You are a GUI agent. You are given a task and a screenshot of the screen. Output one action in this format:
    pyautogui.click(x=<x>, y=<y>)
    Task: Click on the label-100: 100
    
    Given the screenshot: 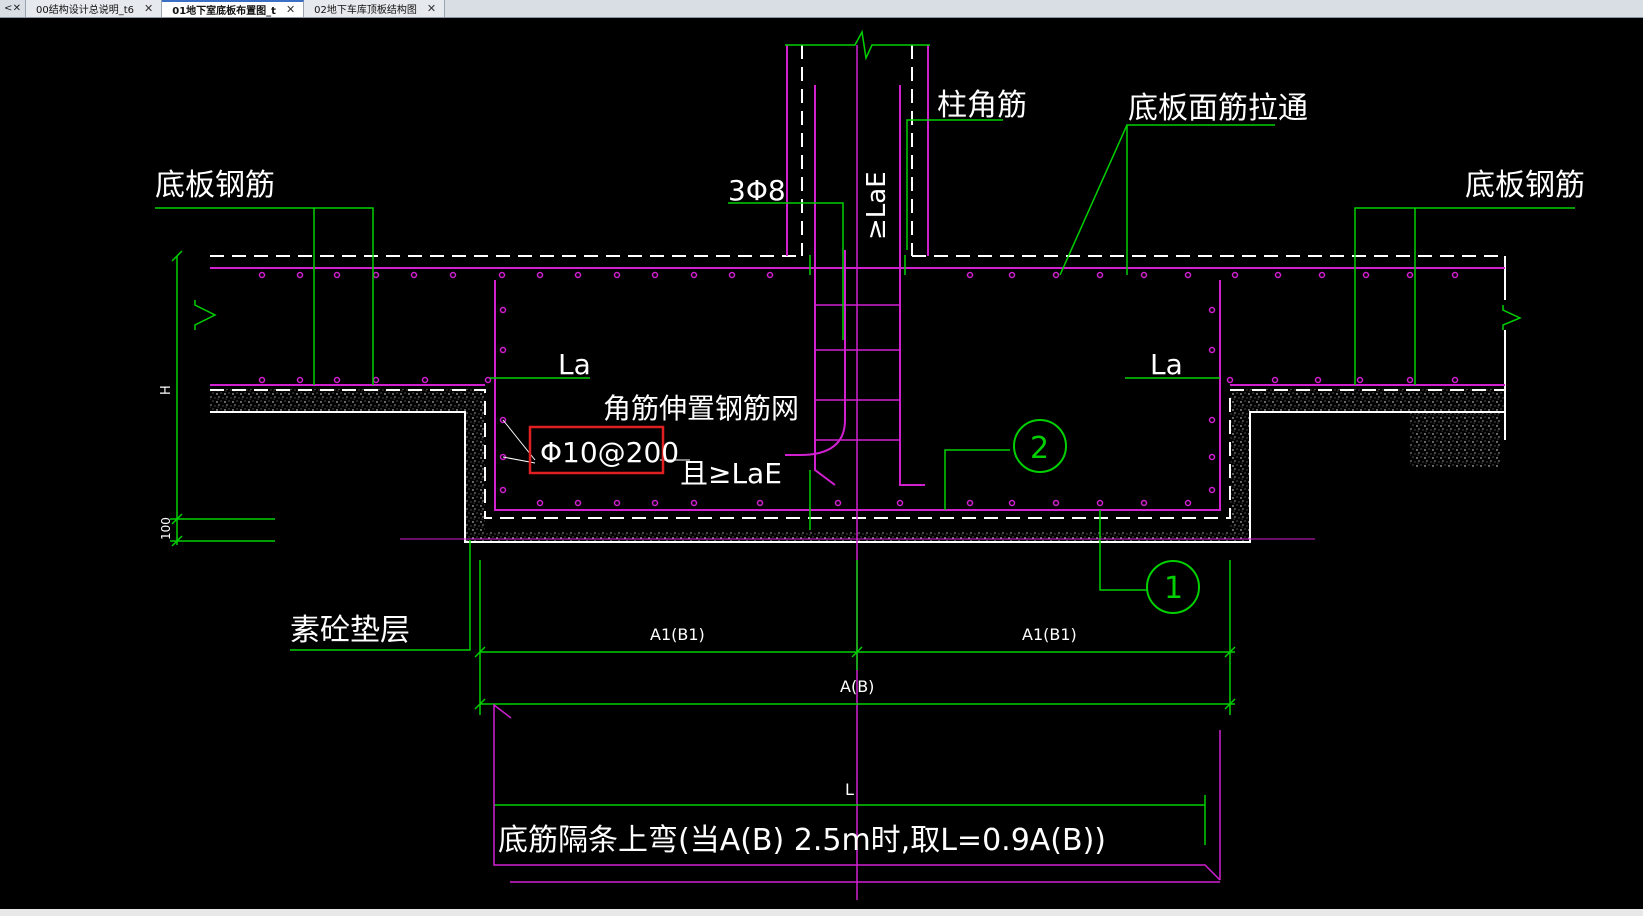 What is the action you would take?
    pyautogui.click(x=166, y=528)
    